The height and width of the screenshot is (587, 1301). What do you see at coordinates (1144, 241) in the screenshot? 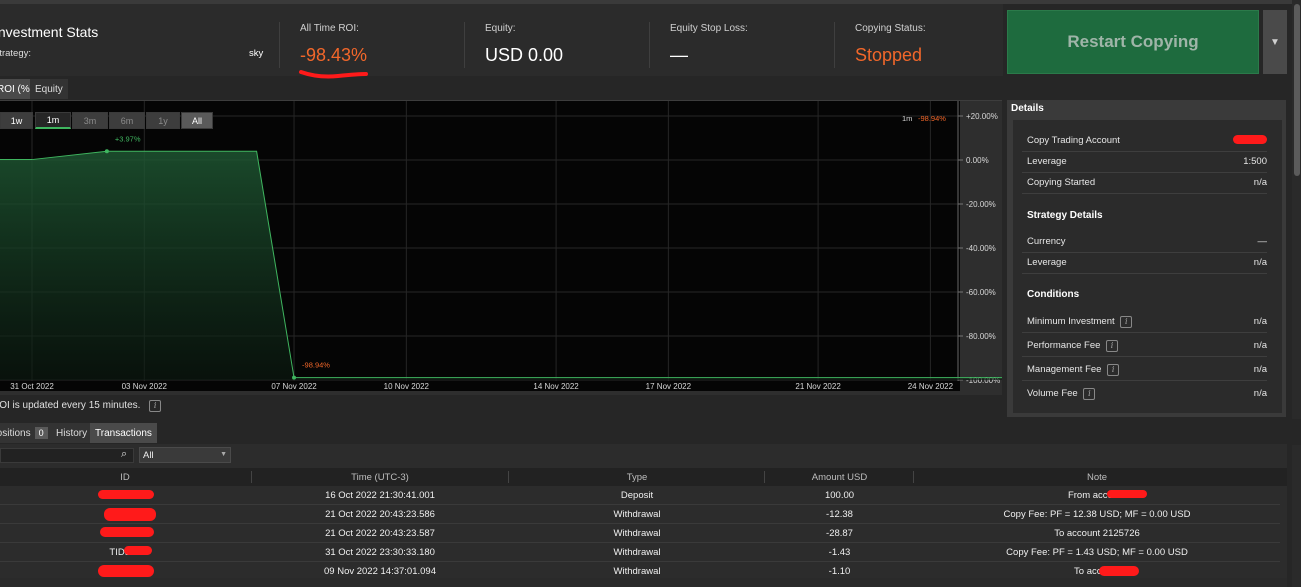
I see `detail-row-currency: Currency —` at bounding box center [1144, 241].